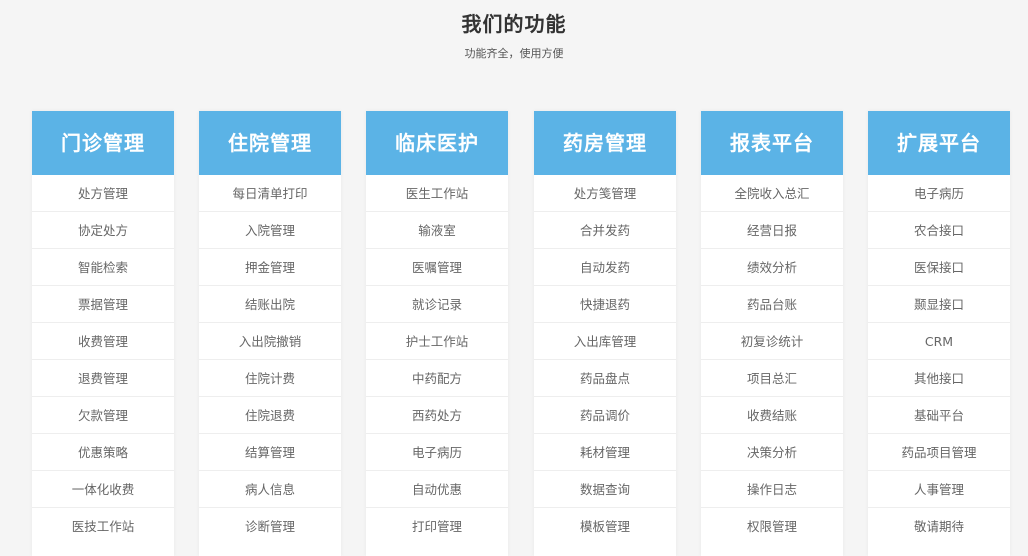  I want to click on column-title: 门诊管理, so click(103, 143).